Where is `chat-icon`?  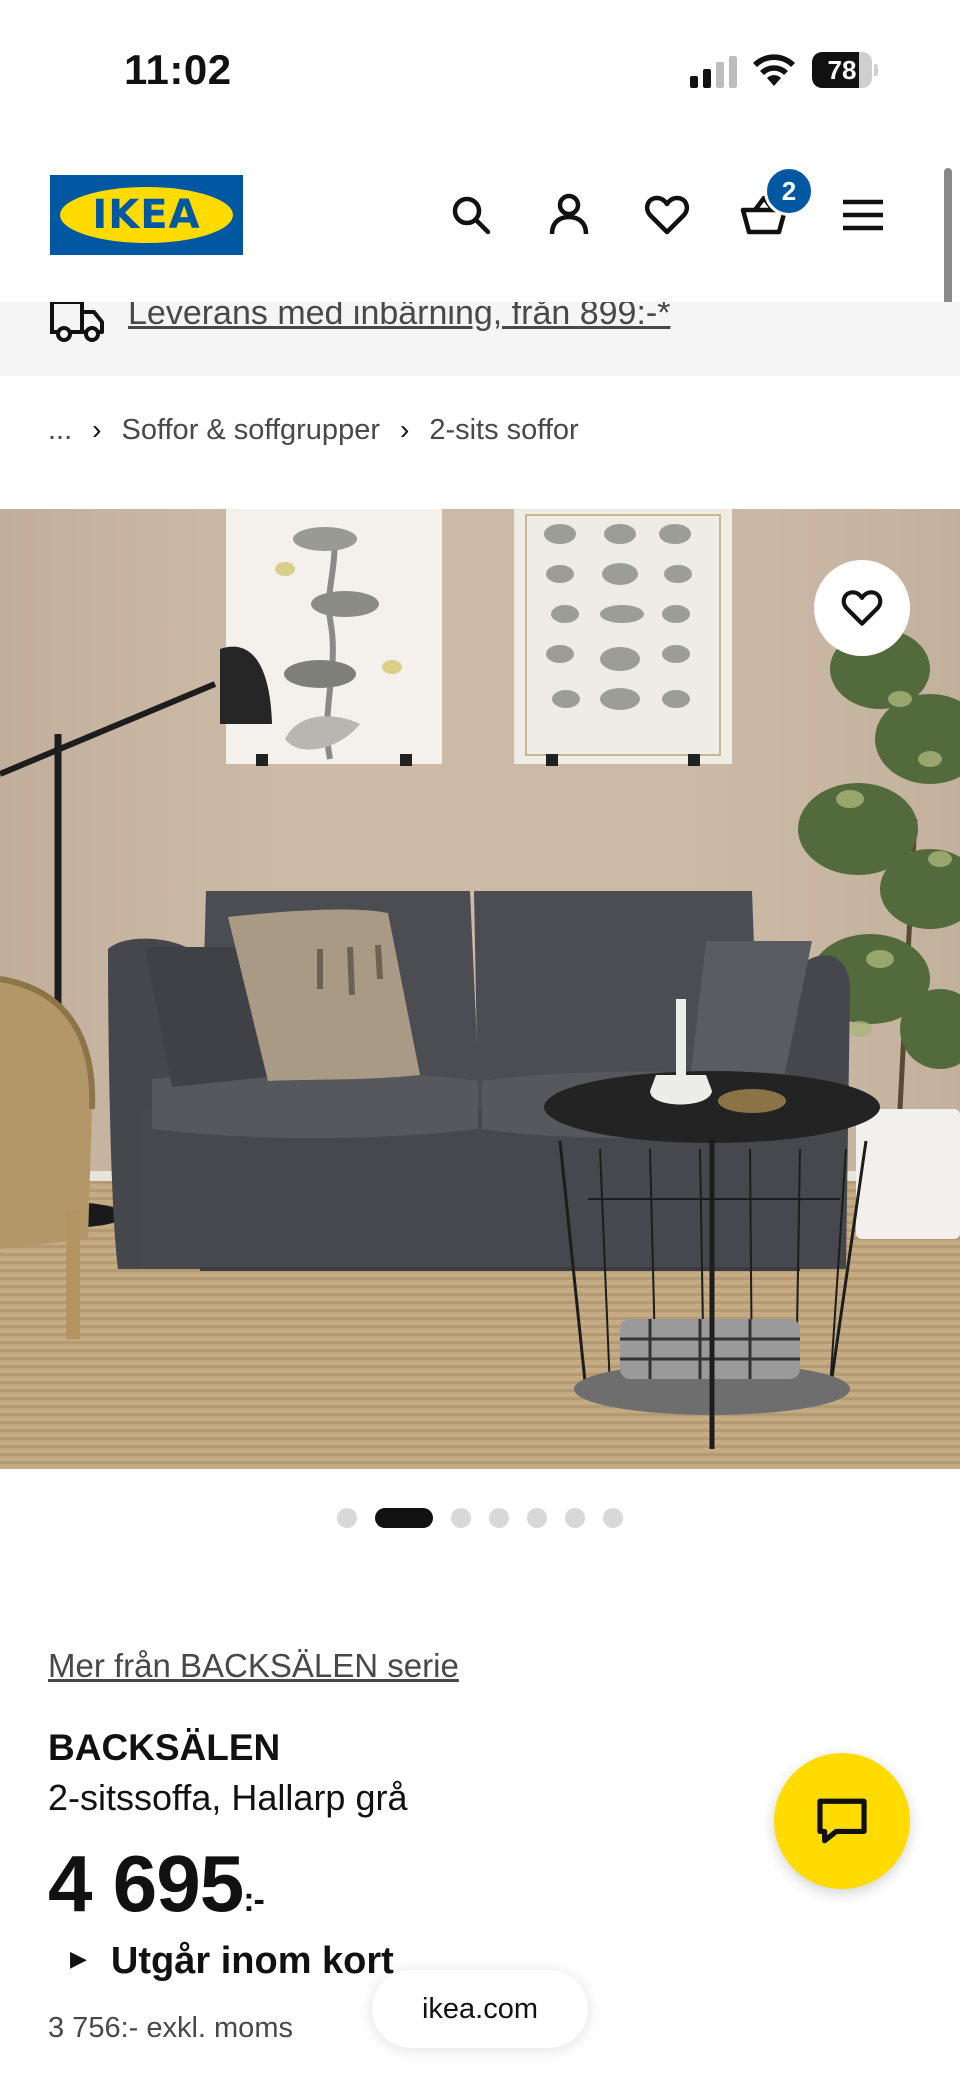
chat-icon is located at coordinates (842, 1821).